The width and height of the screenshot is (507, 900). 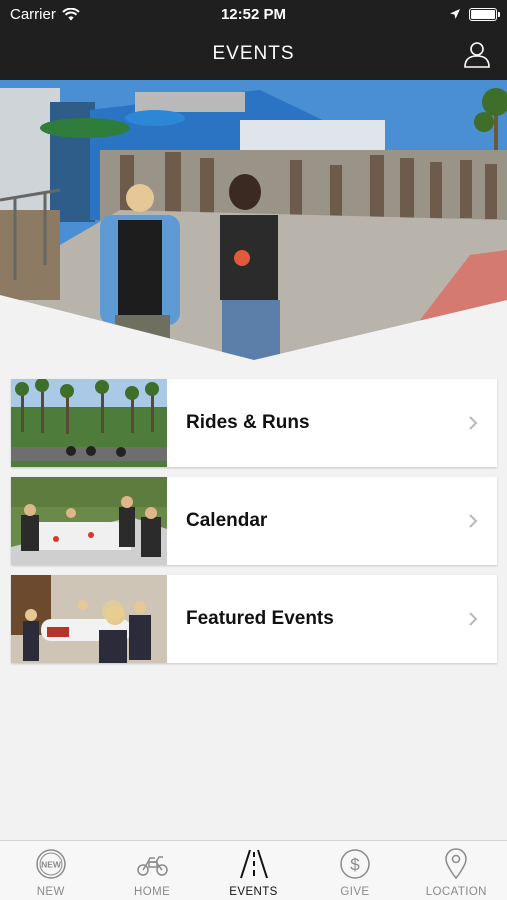 What do you see at coordinates (456, 864) in the screenshot?
I see `map-pin-icon` at bounding box center [456, 864].